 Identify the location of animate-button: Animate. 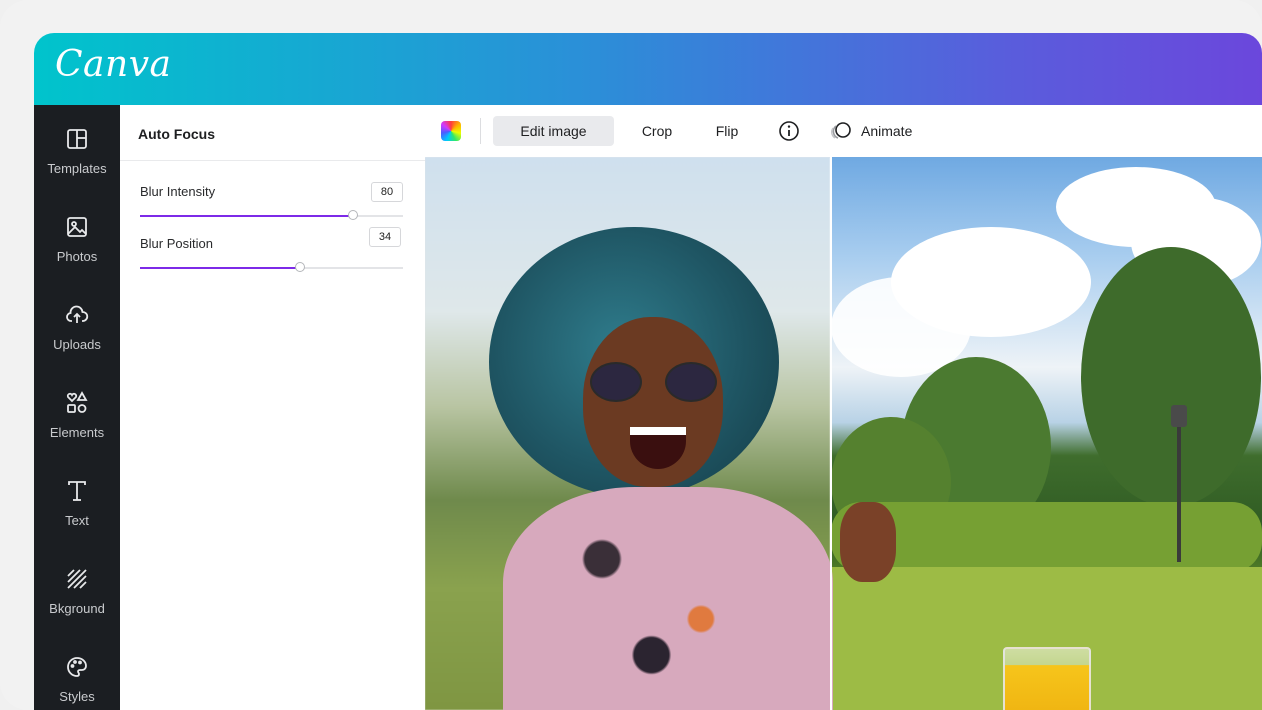
(880, 131).